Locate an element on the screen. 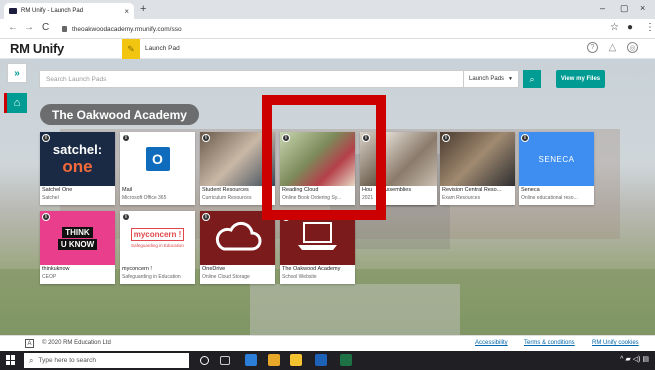  home-icon: ⌂ is located at coordinates (15, 103).